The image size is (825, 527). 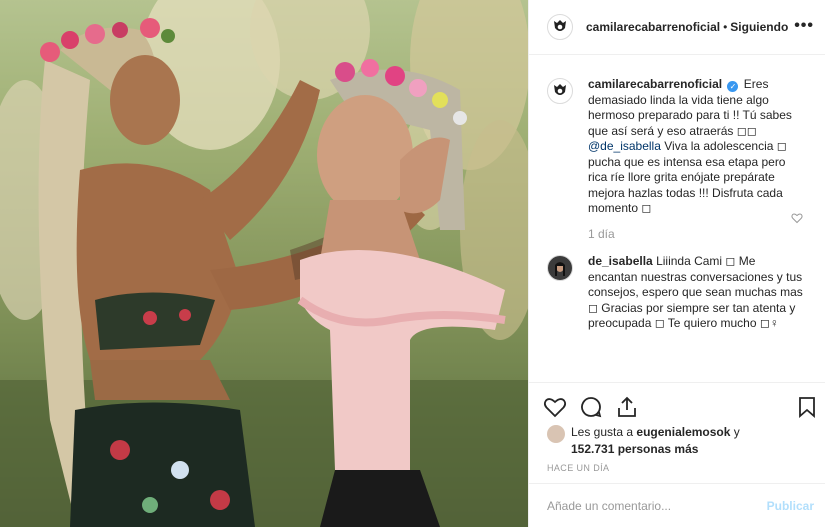 What do you see at coordinates (657, 505) in the screenshot?
I see `comment-input` at bounding box center [657, 505].